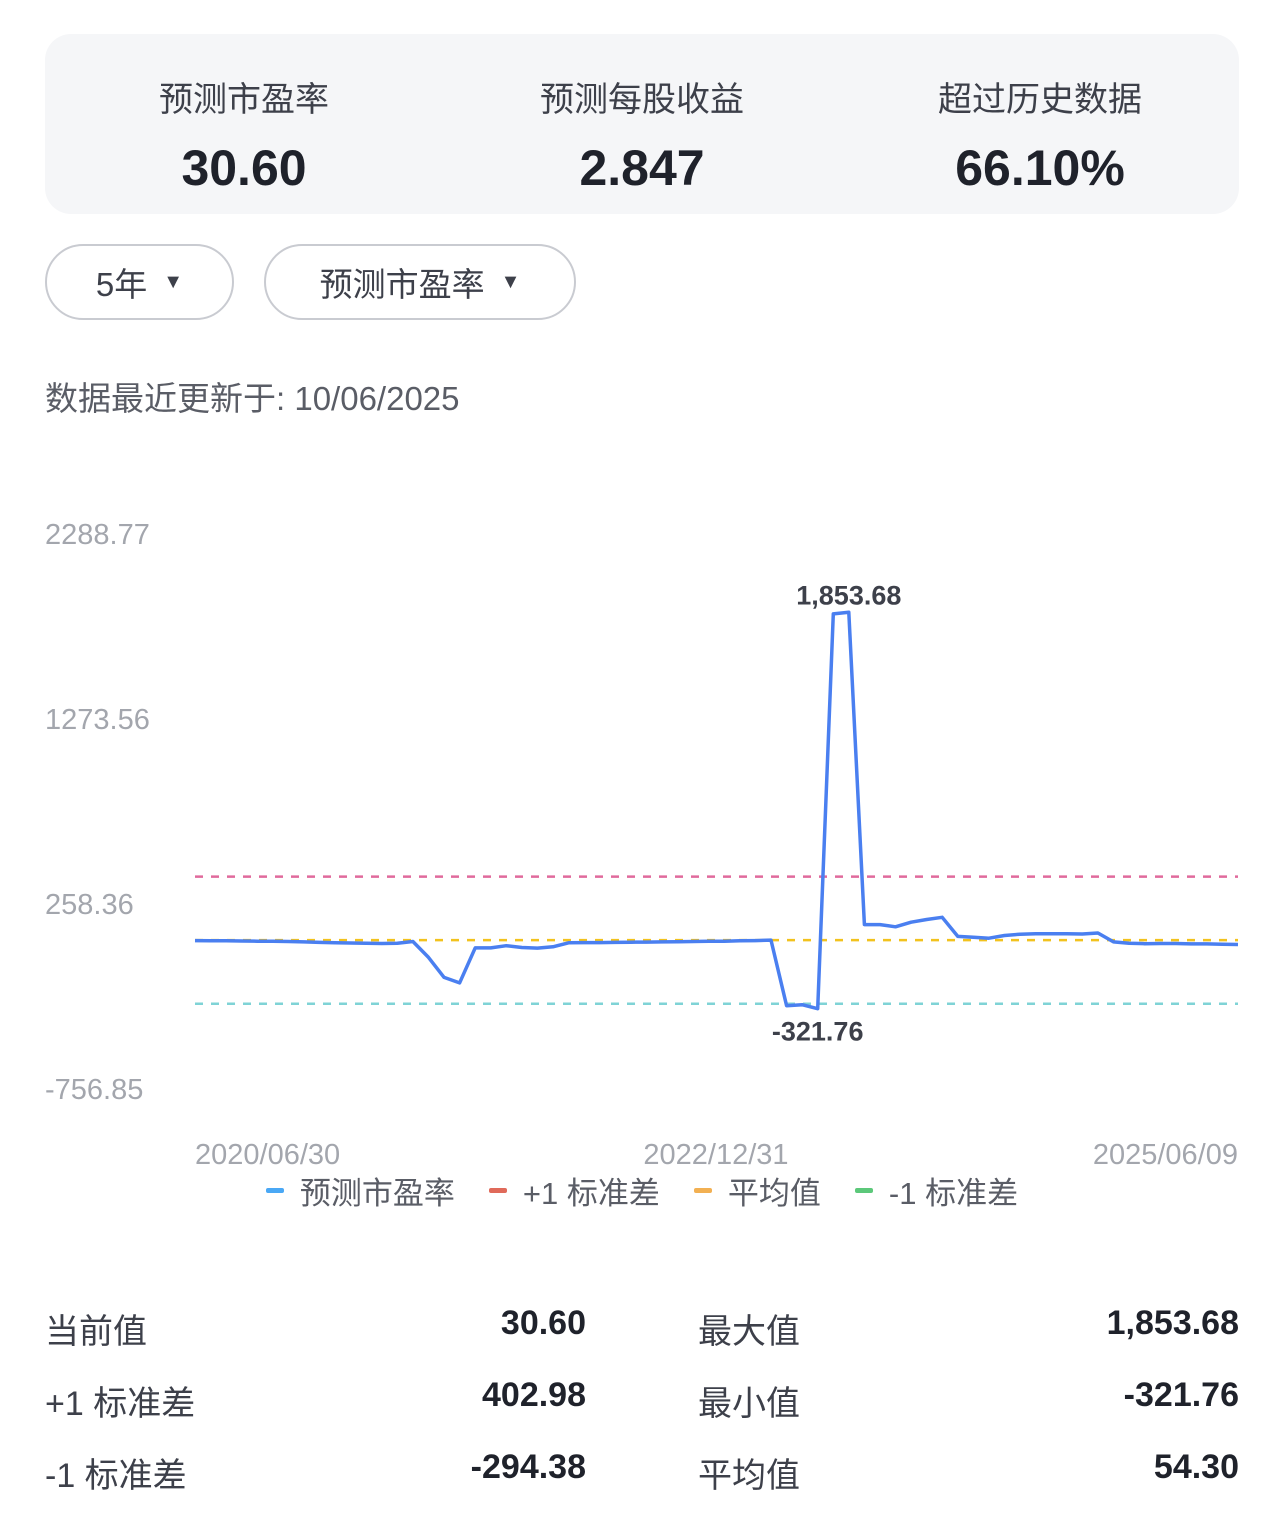 The image size is (1284, 1525). I want to click on stat-max: 最大值 1,853.68, so click(968, 1328).